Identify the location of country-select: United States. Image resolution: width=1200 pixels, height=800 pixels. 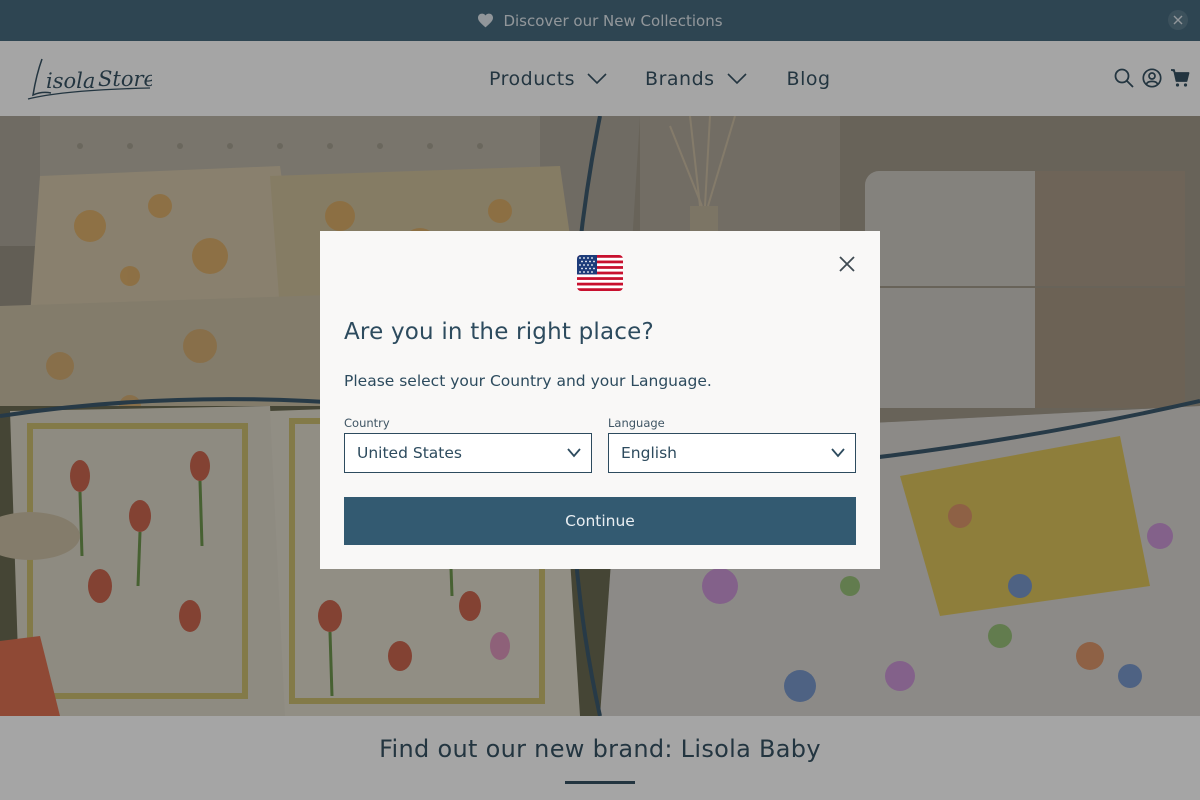
(468, 453).